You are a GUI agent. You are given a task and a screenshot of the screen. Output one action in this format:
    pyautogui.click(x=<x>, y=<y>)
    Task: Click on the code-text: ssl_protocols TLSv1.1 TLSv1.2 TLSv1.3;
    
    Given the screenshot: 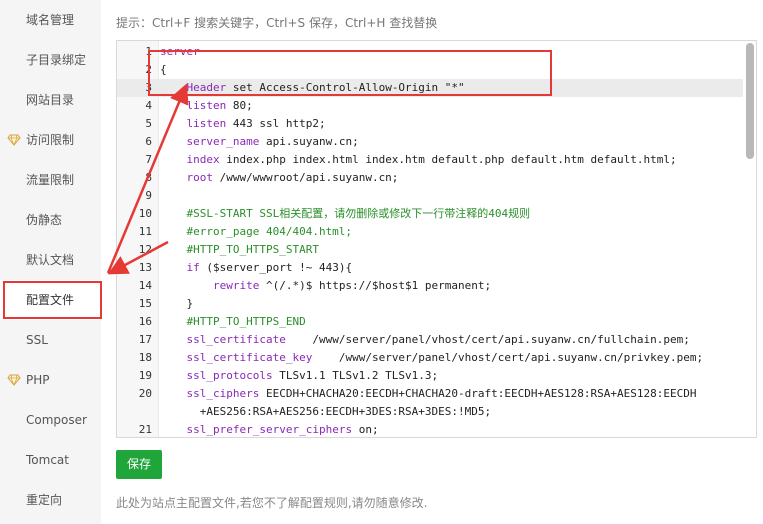 What is the action you would take?
    pyautogui.click(x=312, y=375)
    